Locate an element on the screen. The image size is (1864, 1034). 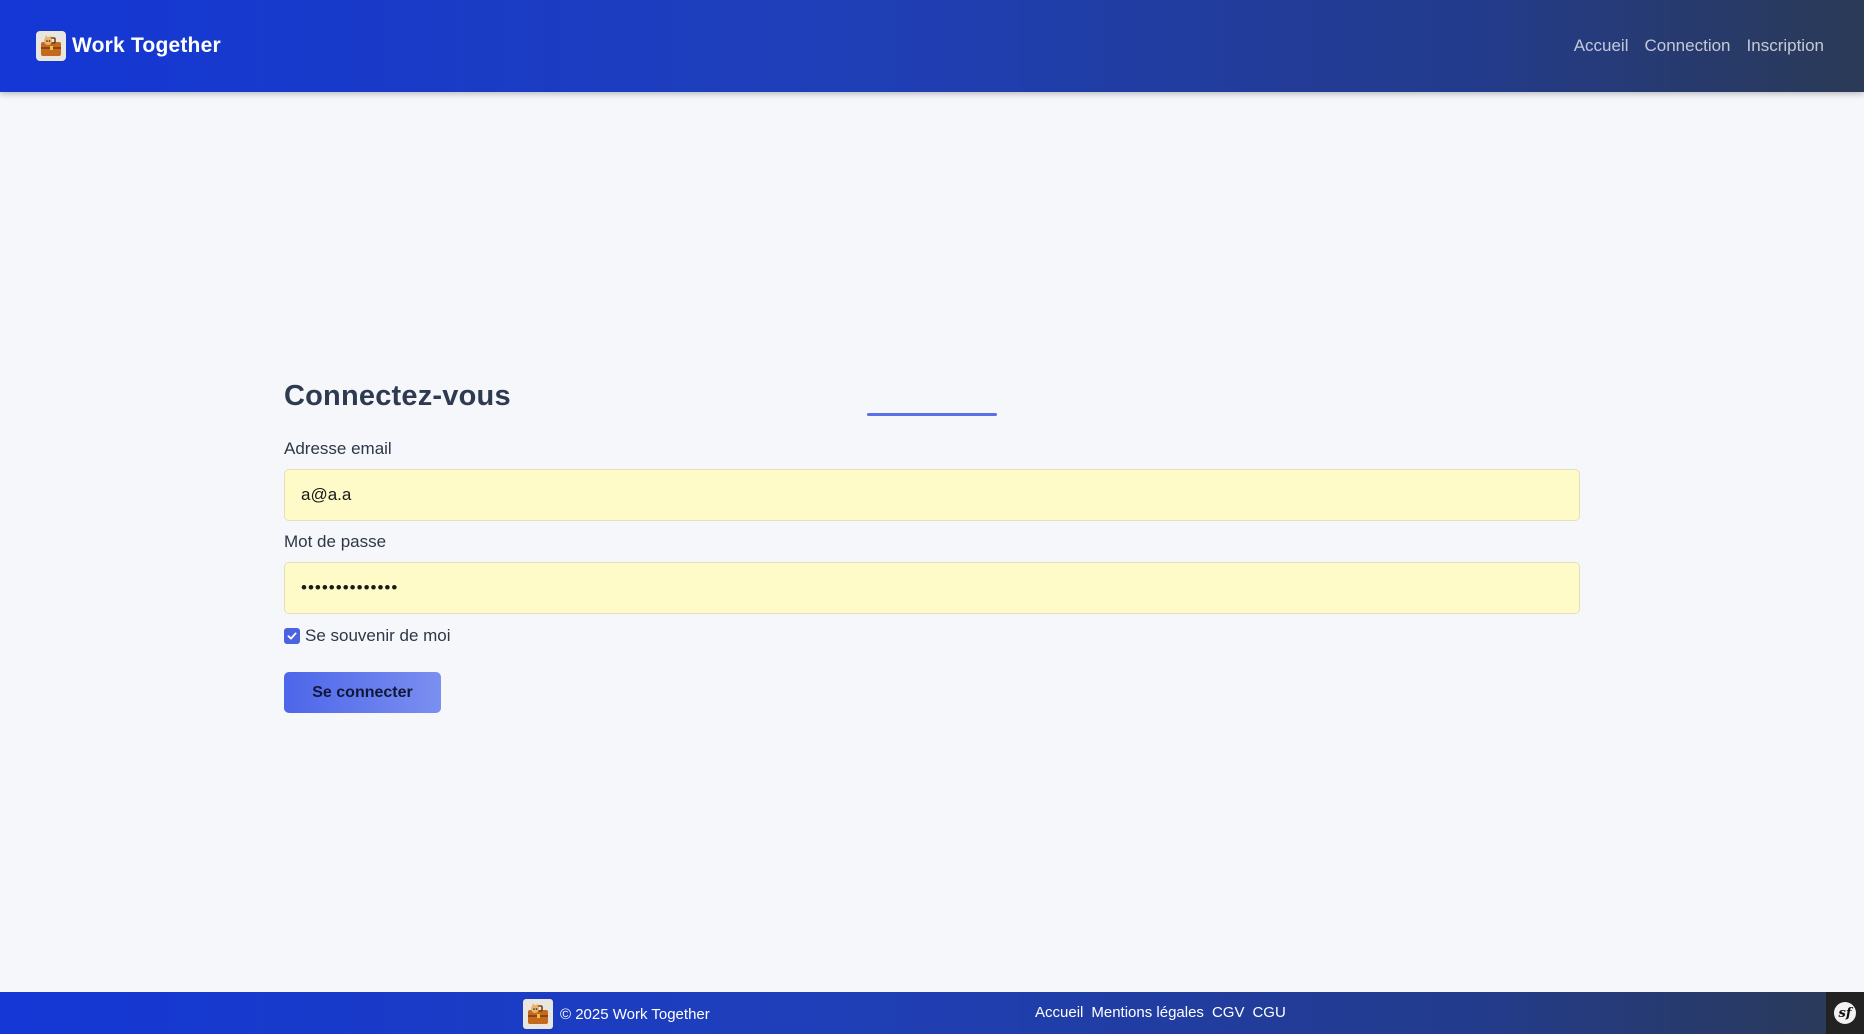
password-label: Mot de passe is located at coordinates (335, 541).